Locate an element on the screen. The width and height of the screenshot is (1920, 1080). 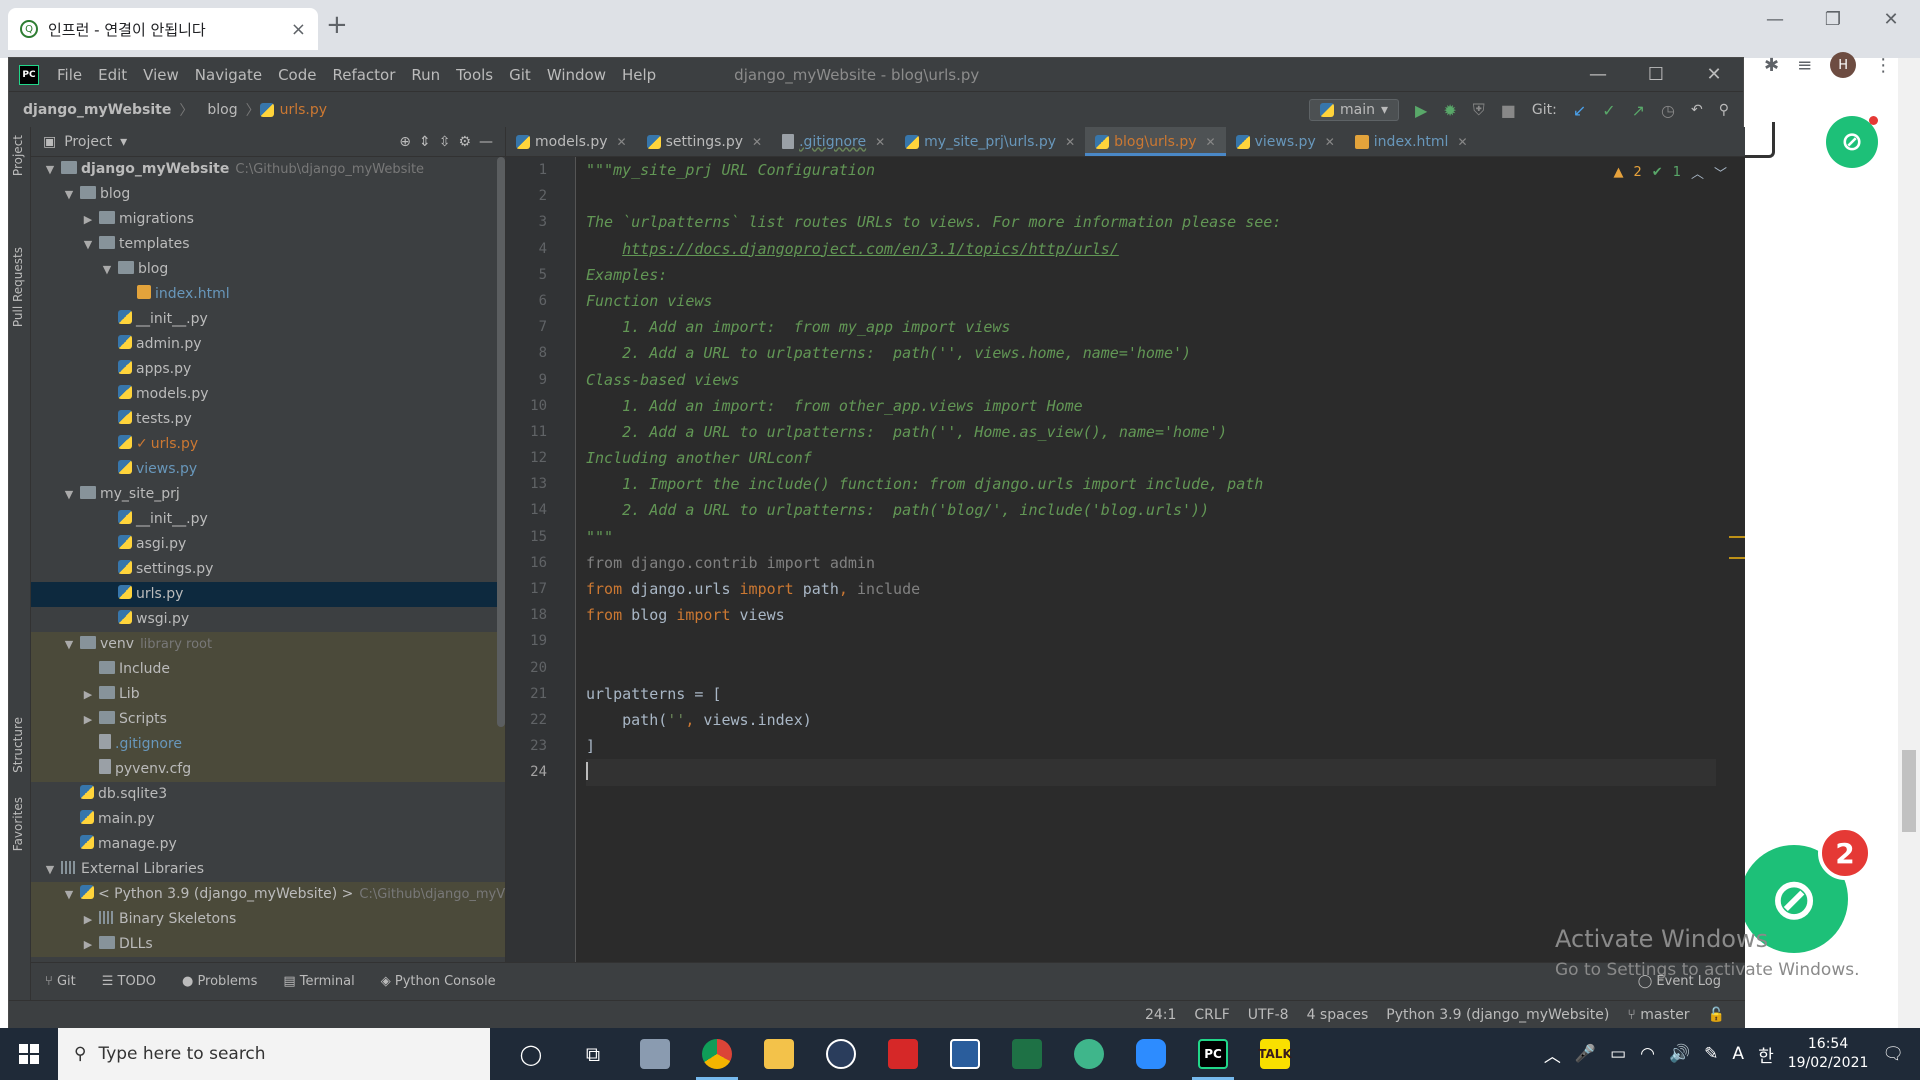
status-indent: 4 spaces is located at coordinates (1338, 1015).